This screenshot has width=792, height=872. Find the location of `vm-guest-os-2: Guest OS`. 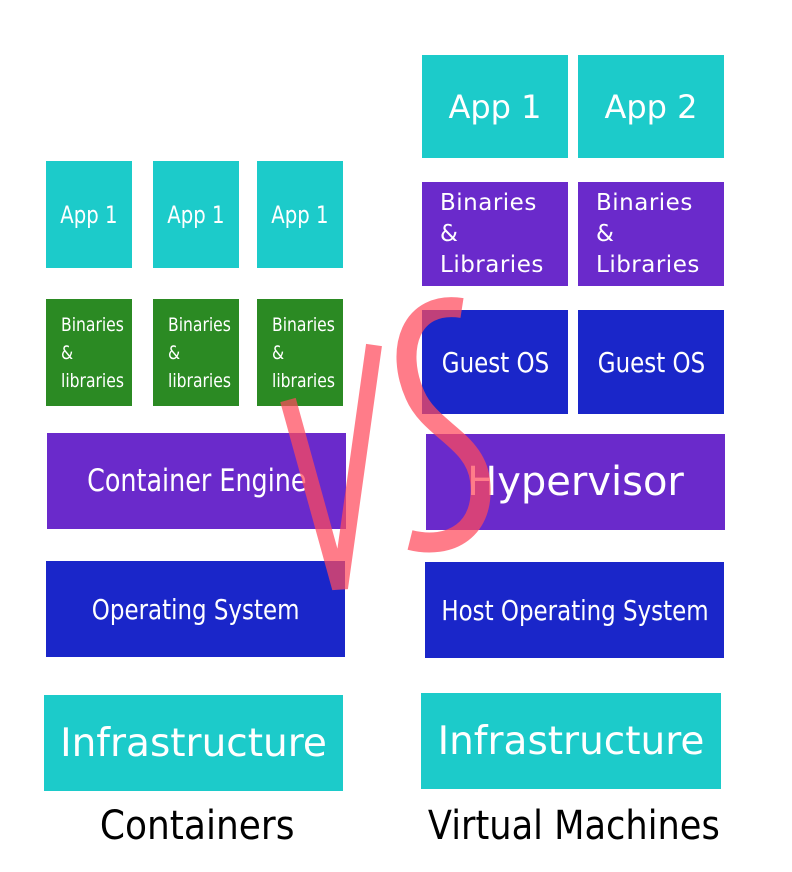

vm-guest-os-2: Guest OS is located at coordinates (651, 362).